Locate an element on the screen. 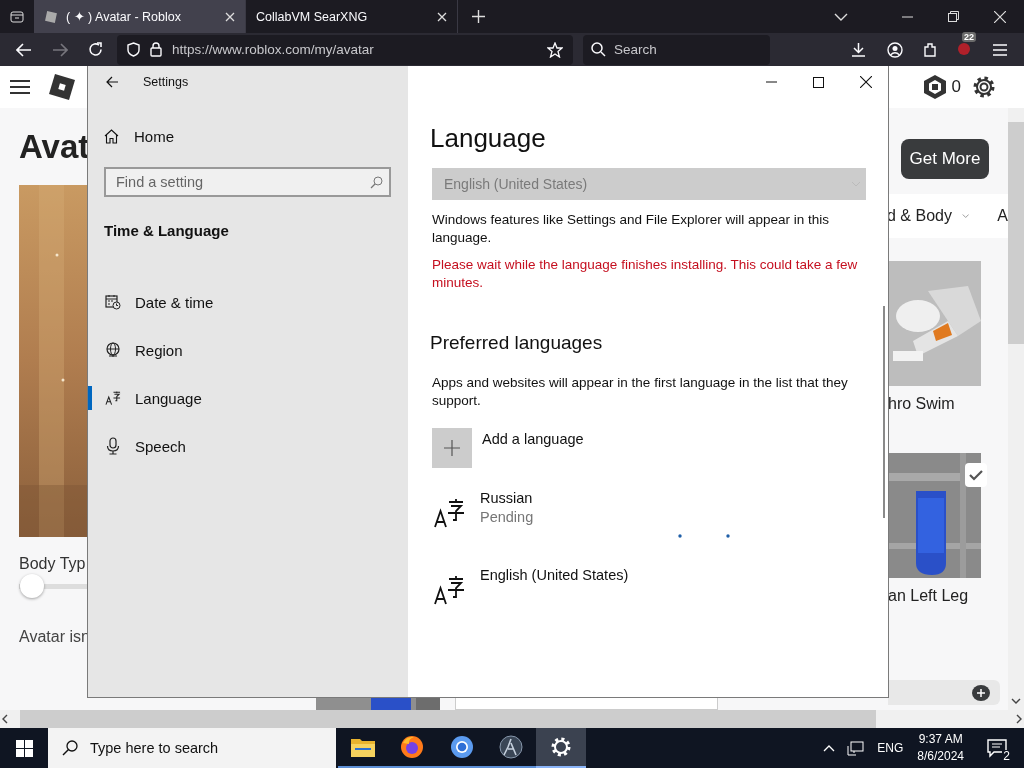 This screenshot has height=768, width=1024. robux-count: 0 is located at coordinates (956, 87).